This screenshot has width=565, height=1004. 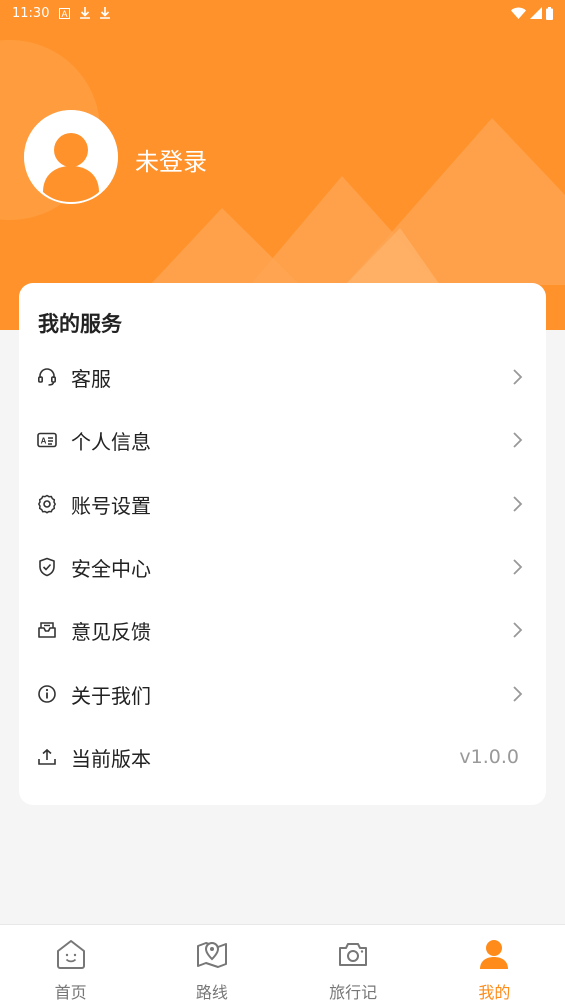 What do you see at coordinates (282, 504) in the screenshot?
I see `service-item-account-settings: 账号设置` at bounding box center [282, 504].